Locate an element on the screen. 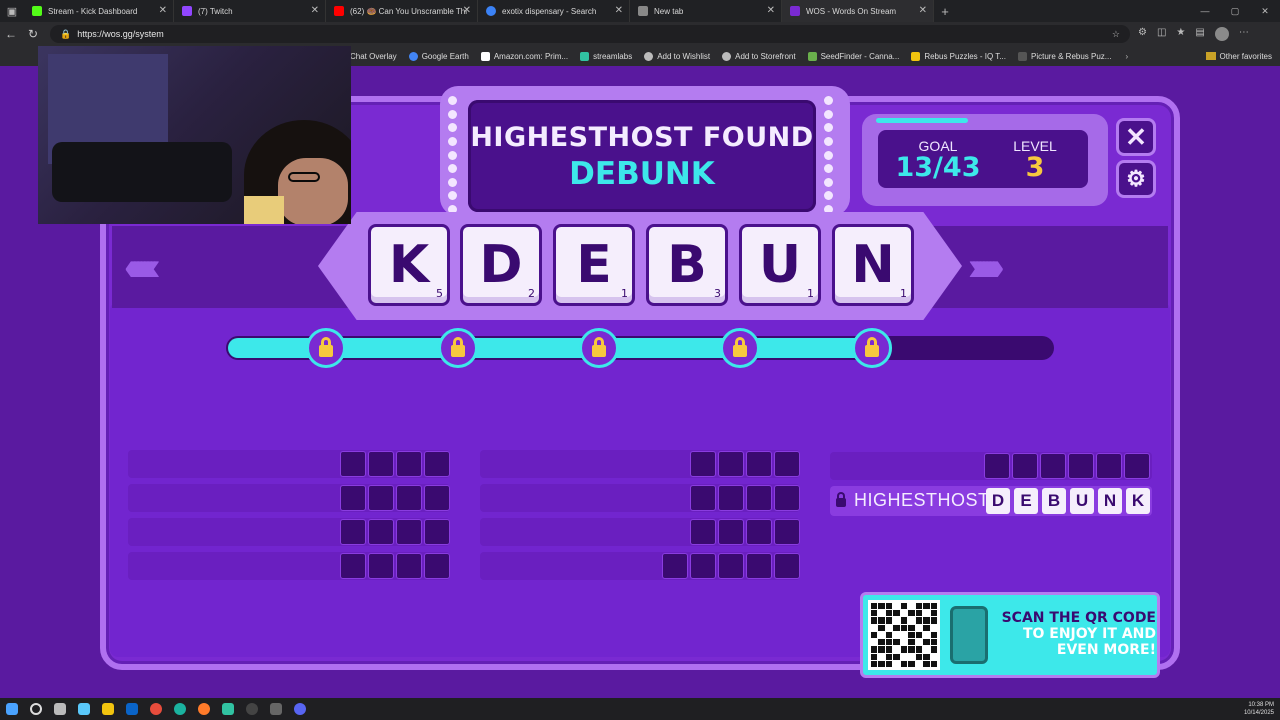  window-controls: — ▢ ✕ is located at coordinates (1235, 11).